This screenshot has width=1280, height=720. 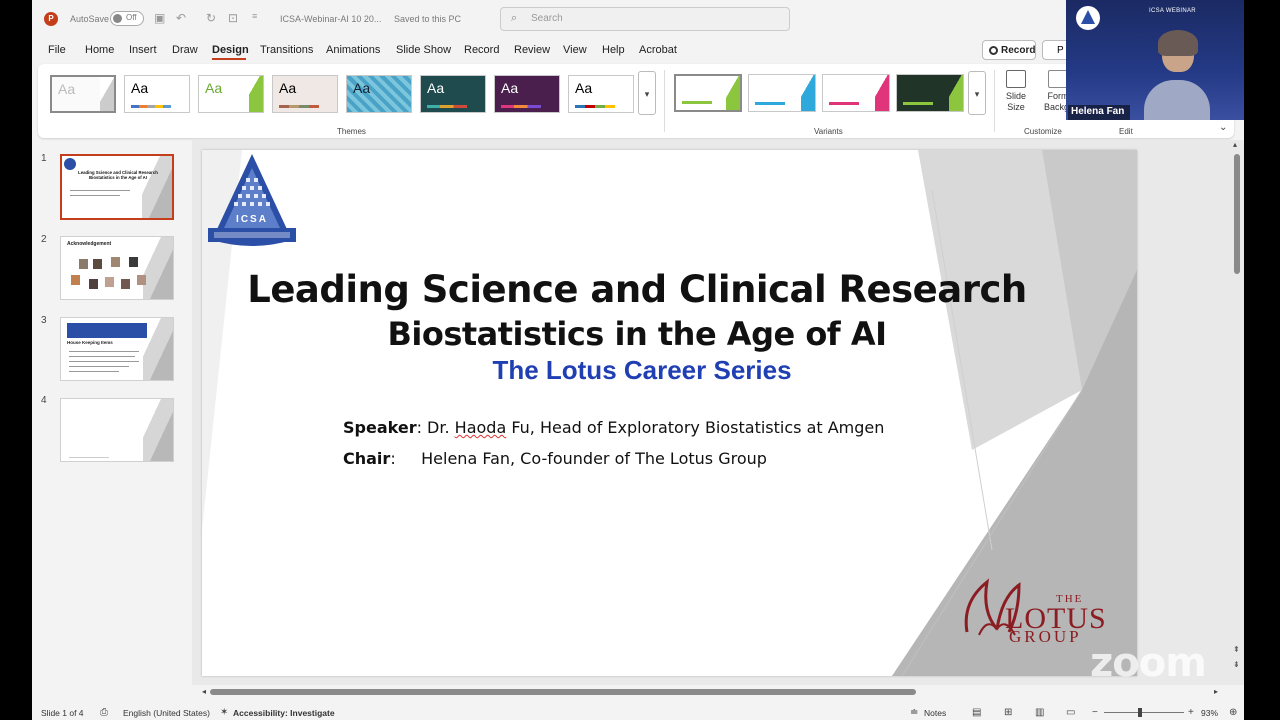 I want to click on slide-subtitle: Biostatistics in the Age of AI, so click(x=637, y=334).